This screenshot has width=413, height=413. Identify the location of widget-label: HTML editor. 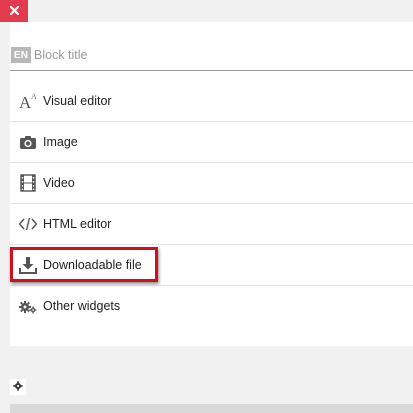
(77, 224).